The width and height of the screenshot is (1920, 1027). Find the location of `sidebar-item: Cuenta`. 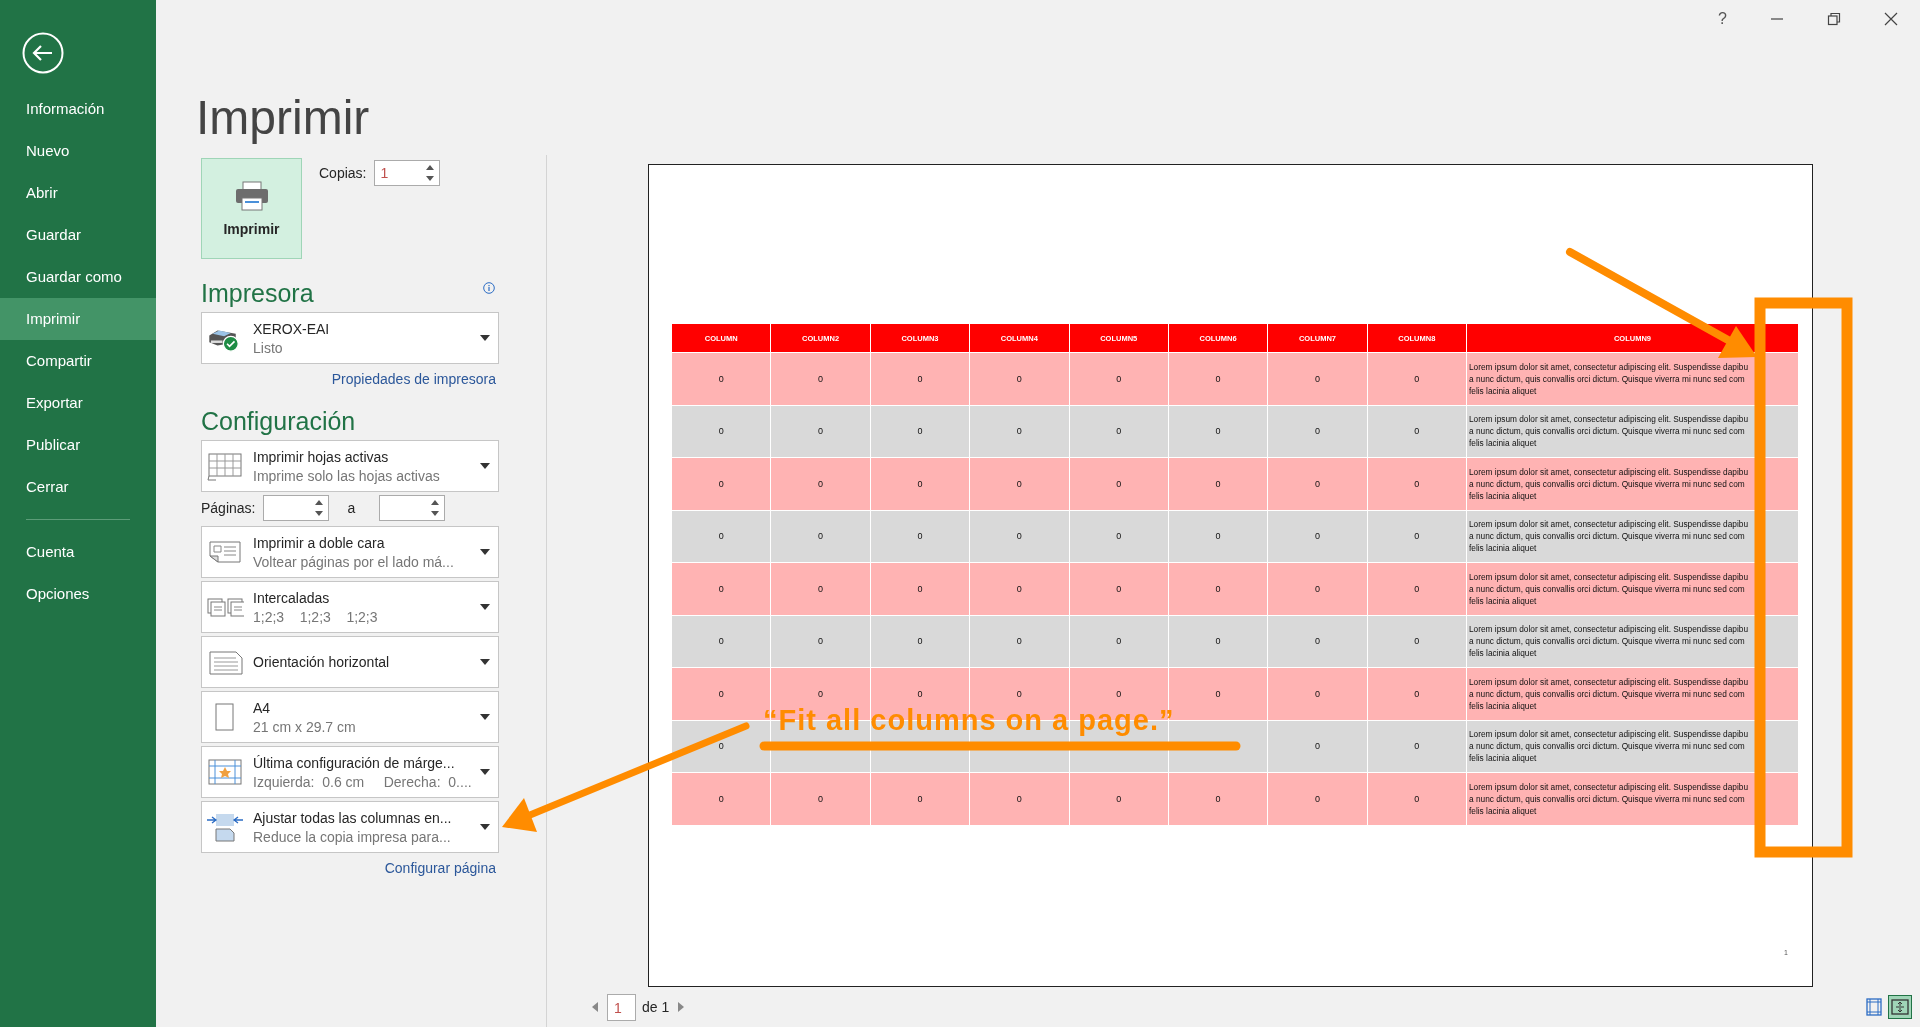

sidebar-item: Cuenta is located at coordinates (78, 552).